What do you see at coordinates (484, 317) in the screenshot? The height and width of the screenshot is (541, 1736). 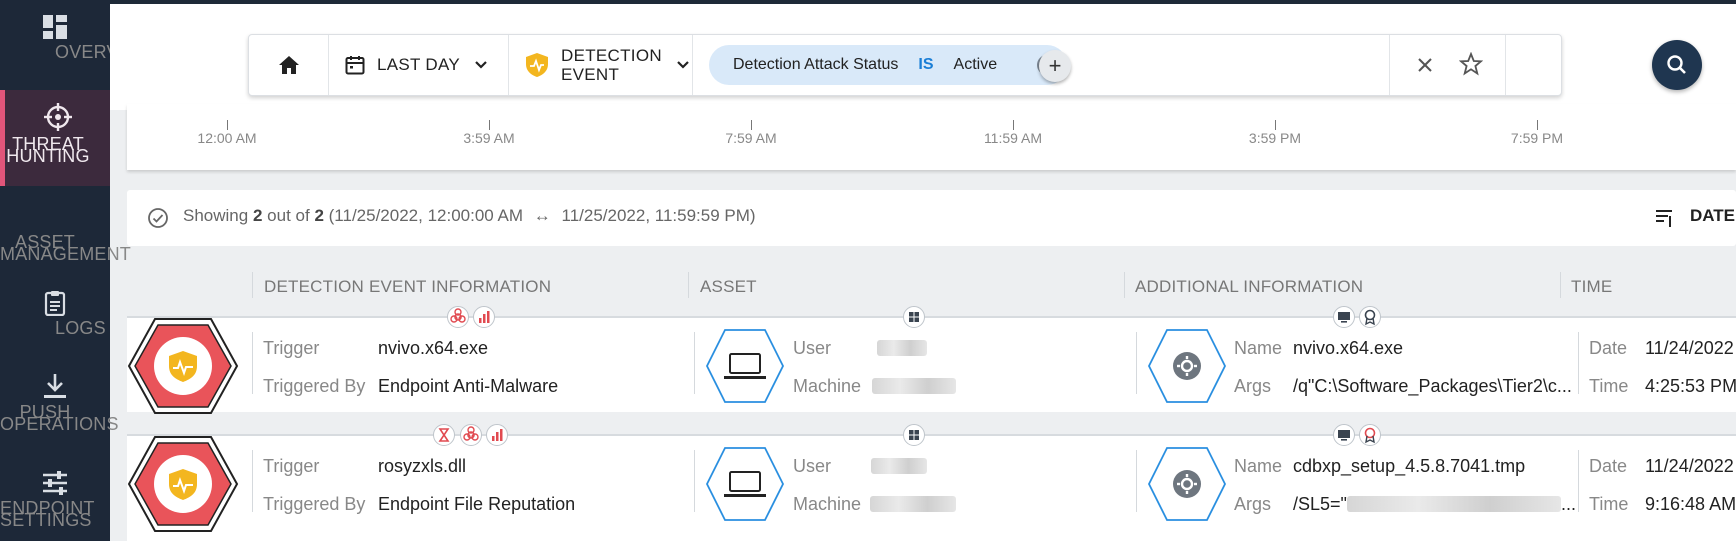 I see `signal-bars-badge-icon` at bounding box center [484, 317].